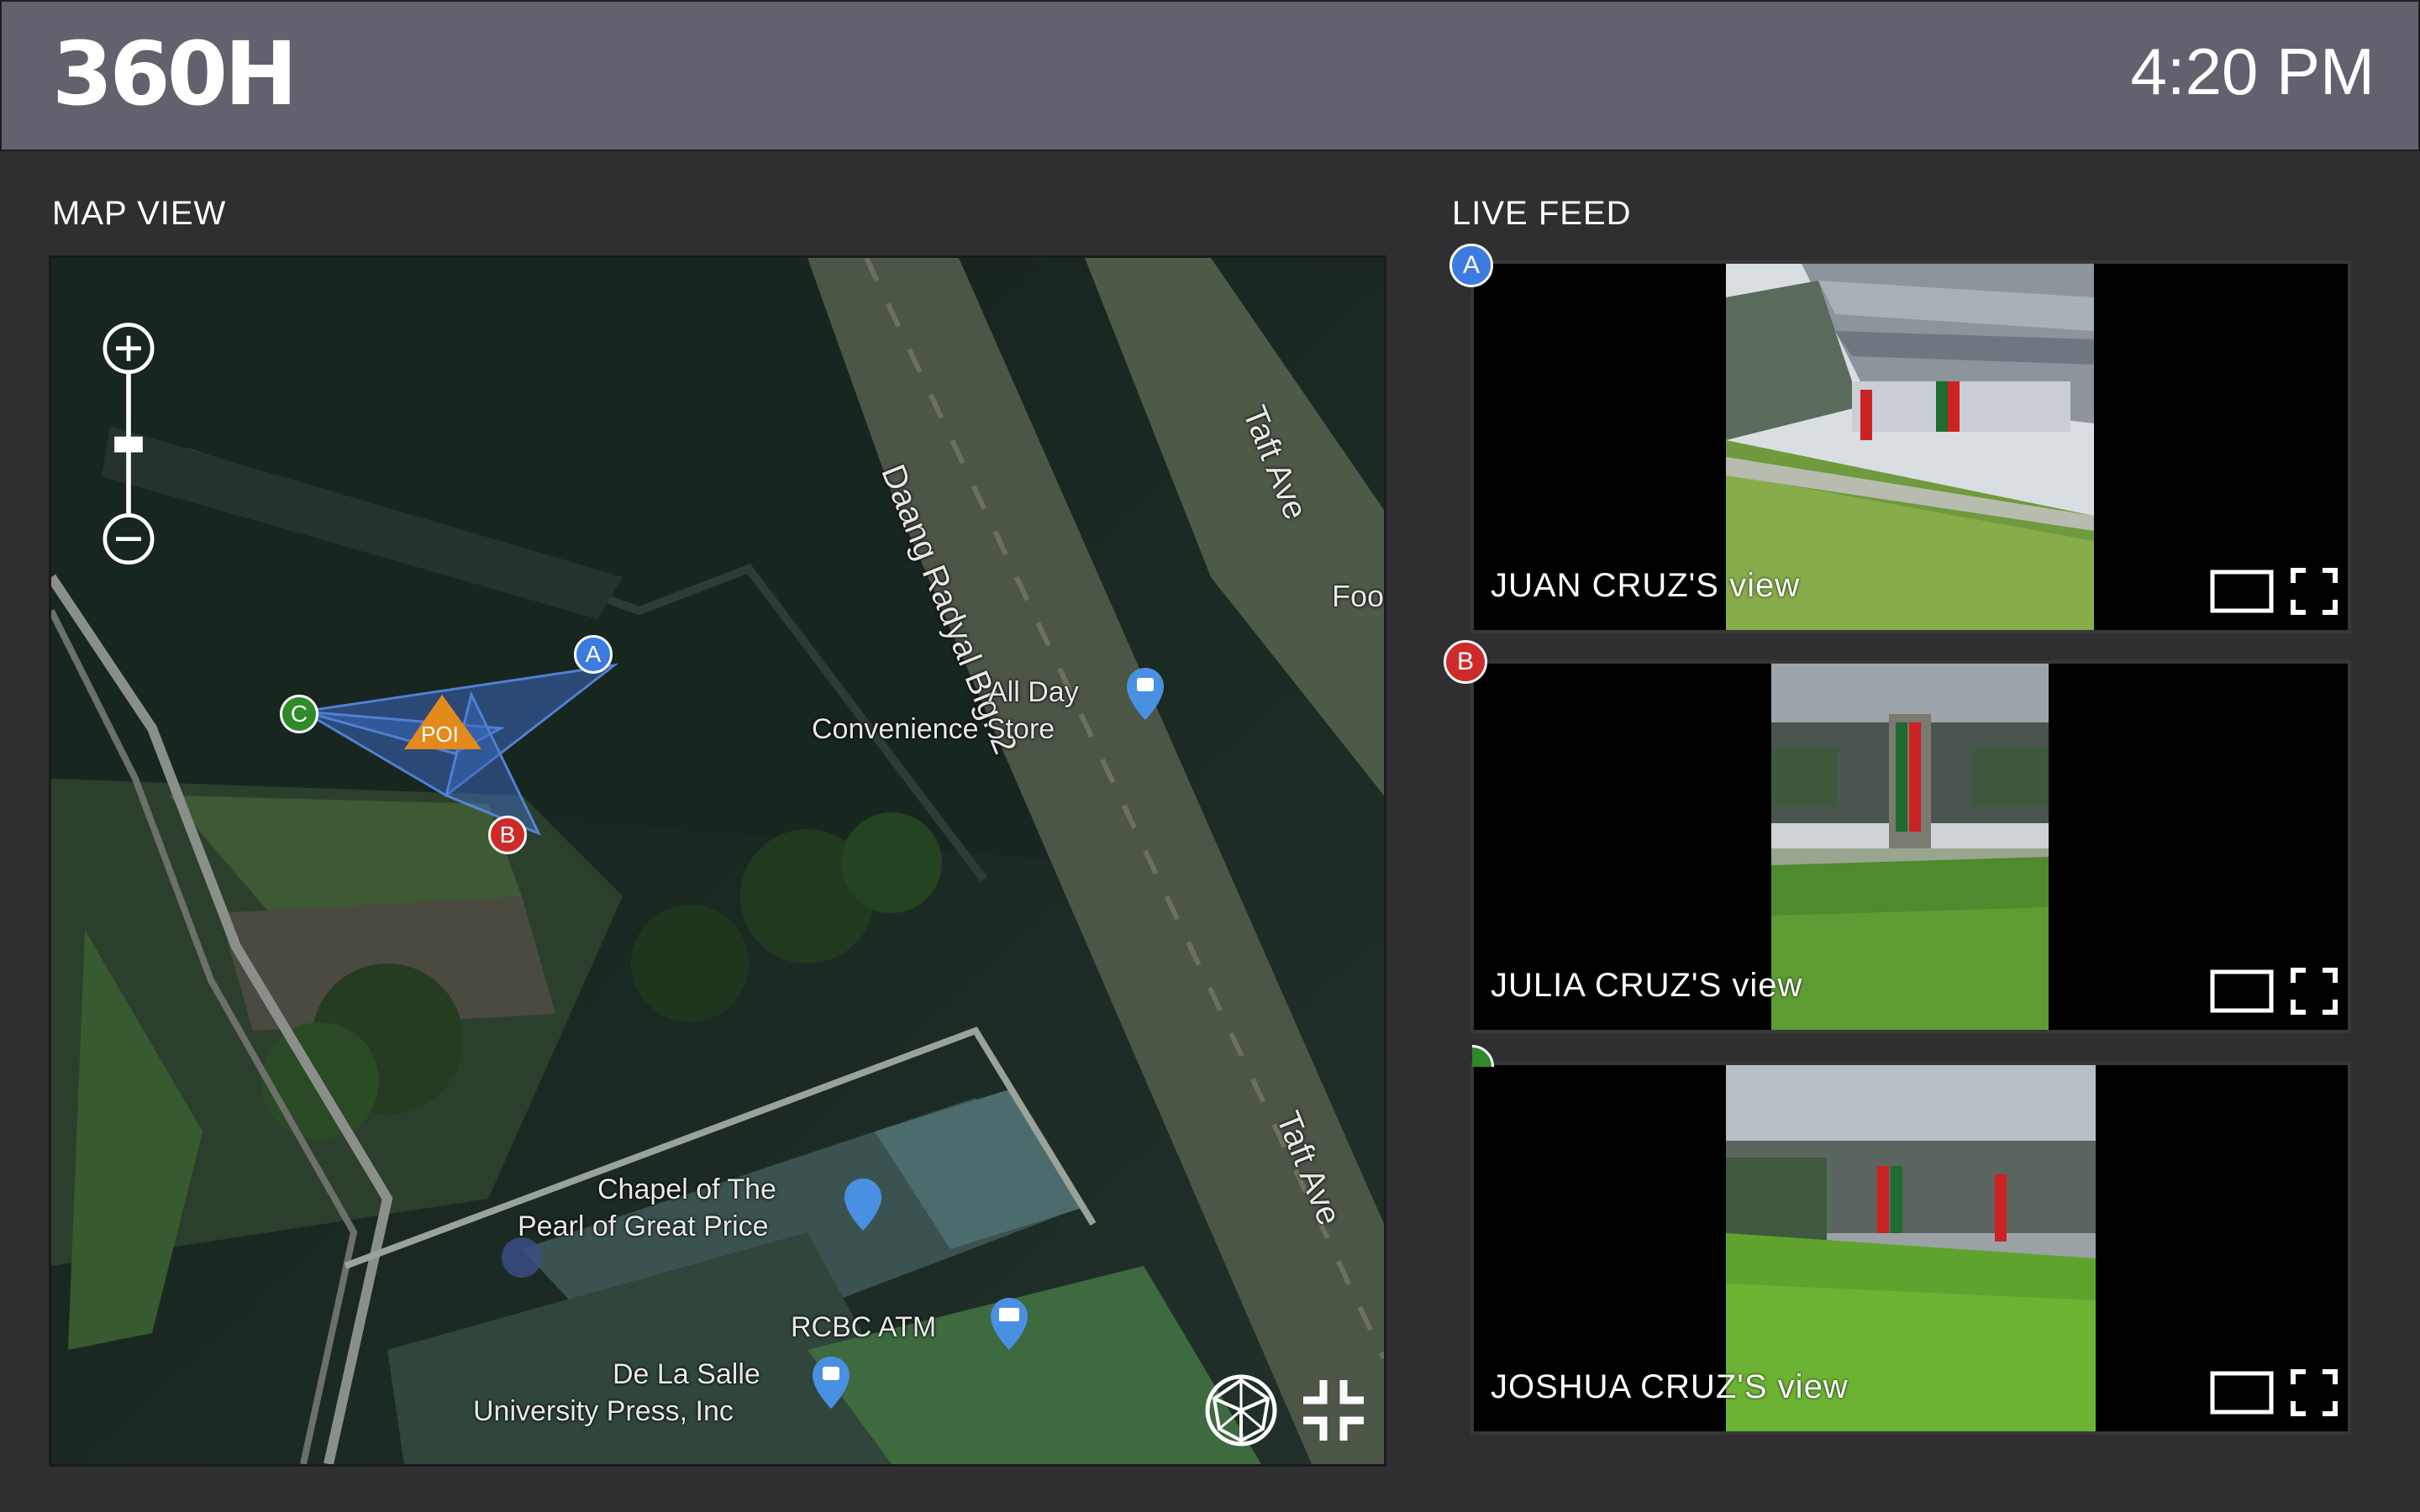 The image size is (2420, 1512). Describe the element at coordinates (593, 654) in the screenshot. I see `map-marker-a: A` at that location.